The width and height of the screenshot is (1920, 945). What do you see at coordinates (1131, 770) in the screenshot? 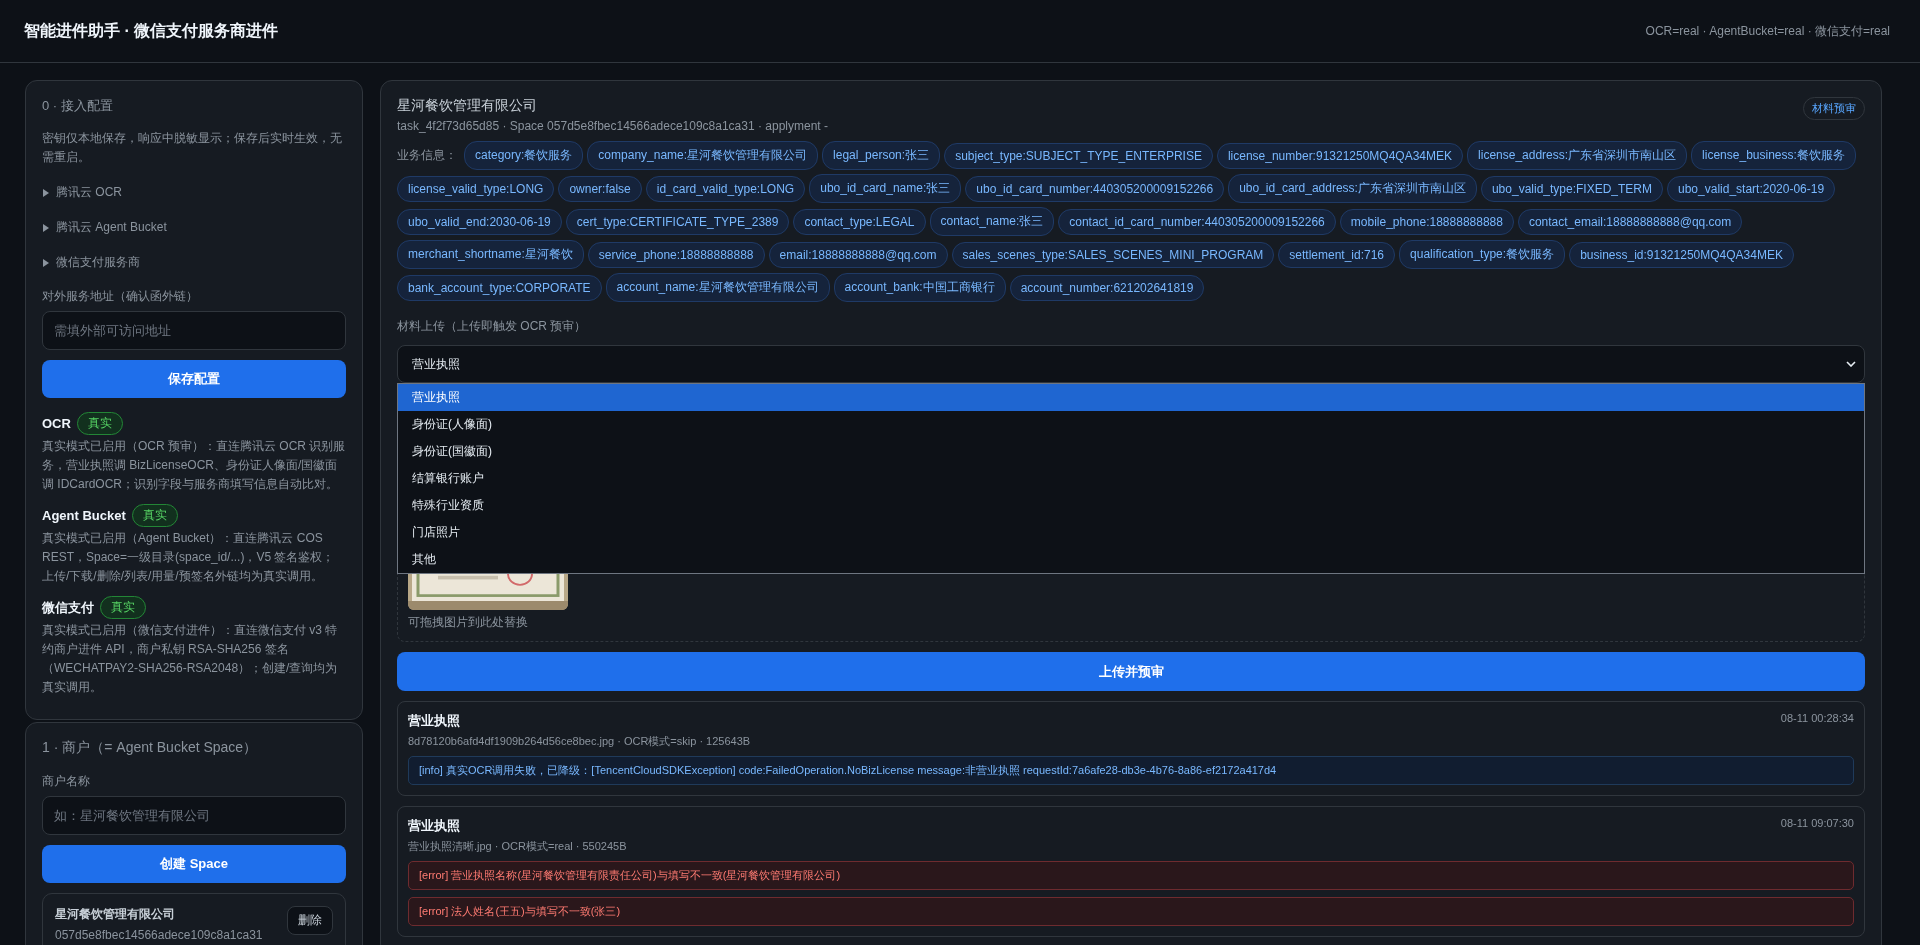
I see `log-message: [info] 真实OCR调用失败，已降级：[TencentCloudSDKException] code:FailedOperation.NoBizLicense message:非营业执照 requestId:7a6afe28-db3e-4b76-8a86-ef2172a417d4` at bounding box center [1131, 770].